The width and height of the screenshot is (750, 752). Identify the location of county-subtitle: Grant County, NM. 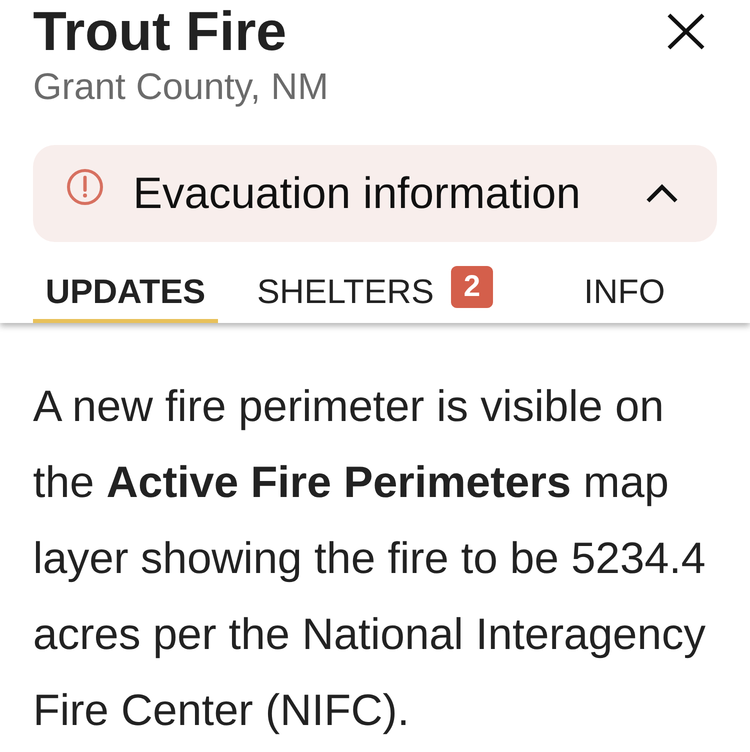
(180, 87).